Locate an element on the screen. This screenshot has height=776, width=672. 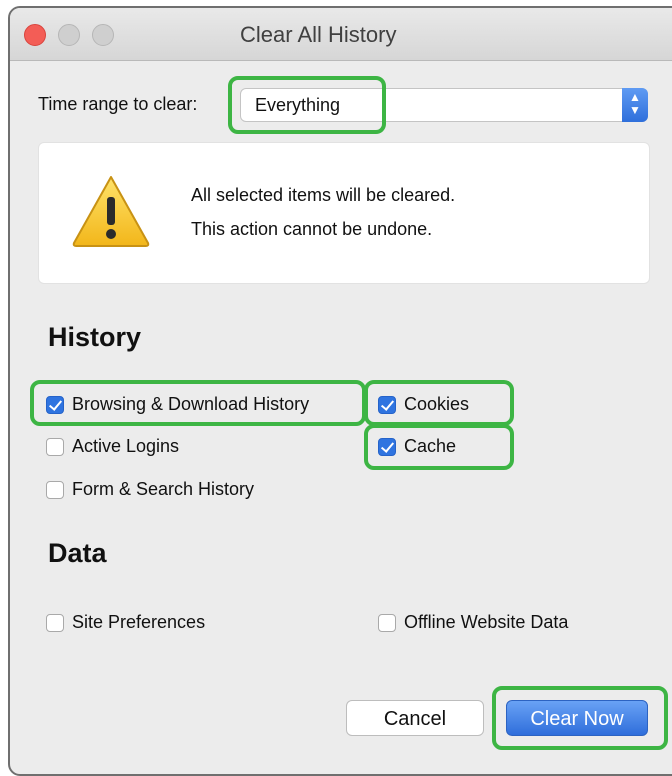
checkbox-label: Form & Search History is located at coordinates (163, 489).